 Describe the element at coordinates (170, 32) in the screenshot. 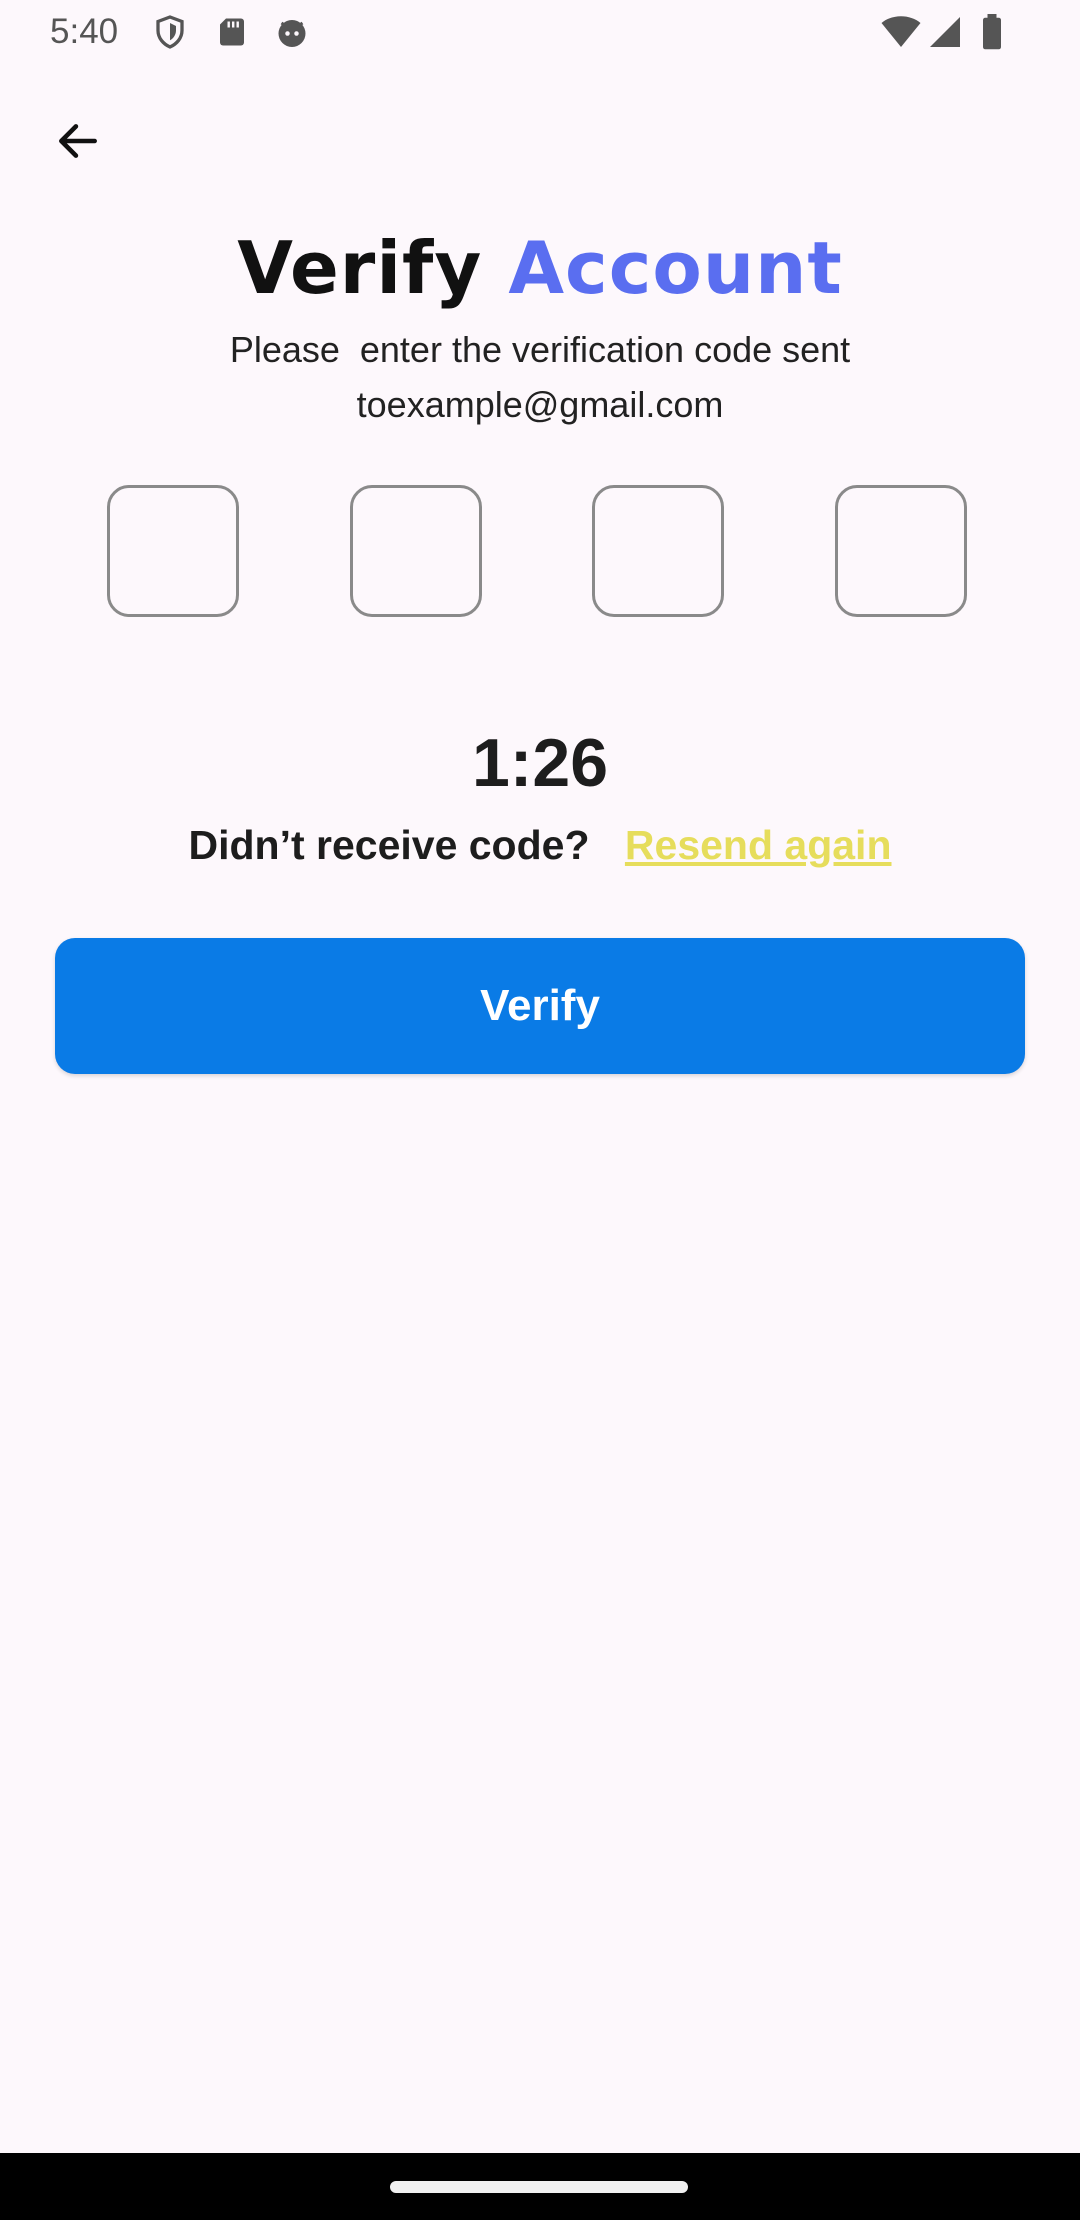

I see `shield-icon` at that location.